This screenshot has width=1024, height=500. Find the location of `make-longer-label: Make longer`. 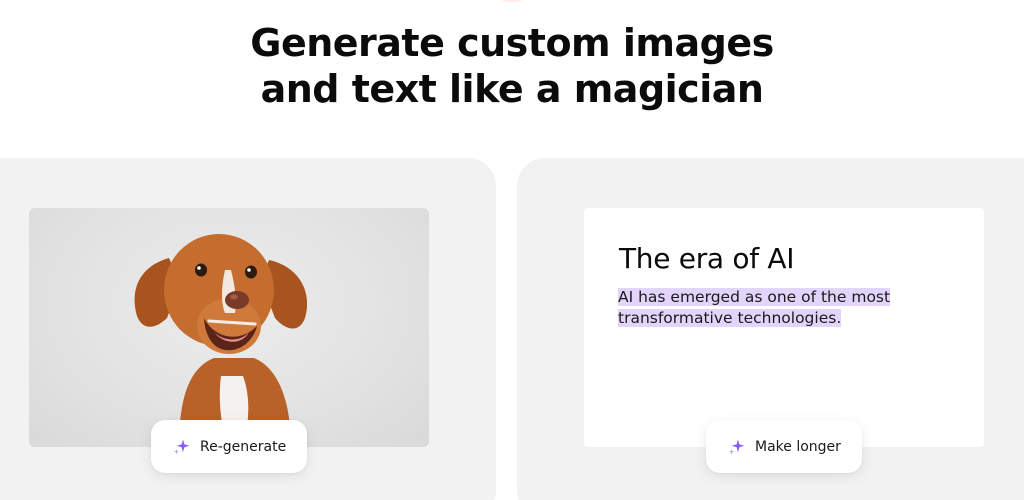

make-longer-label: Make longer is located at coordinates (798, 446).